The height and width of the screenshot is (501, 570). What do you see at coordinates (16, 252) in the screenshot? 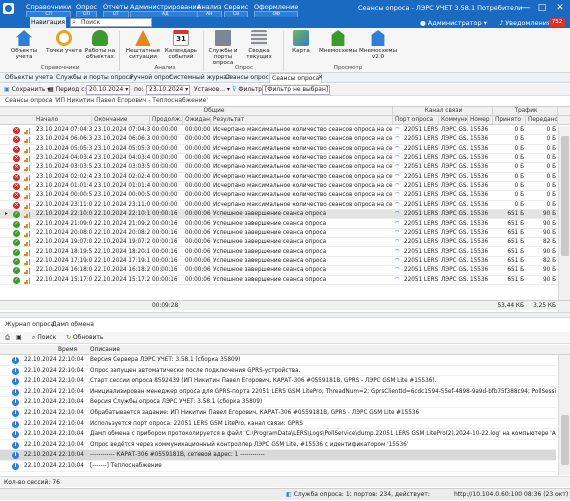
I see `success-icon` at bounding box center [16, 252].